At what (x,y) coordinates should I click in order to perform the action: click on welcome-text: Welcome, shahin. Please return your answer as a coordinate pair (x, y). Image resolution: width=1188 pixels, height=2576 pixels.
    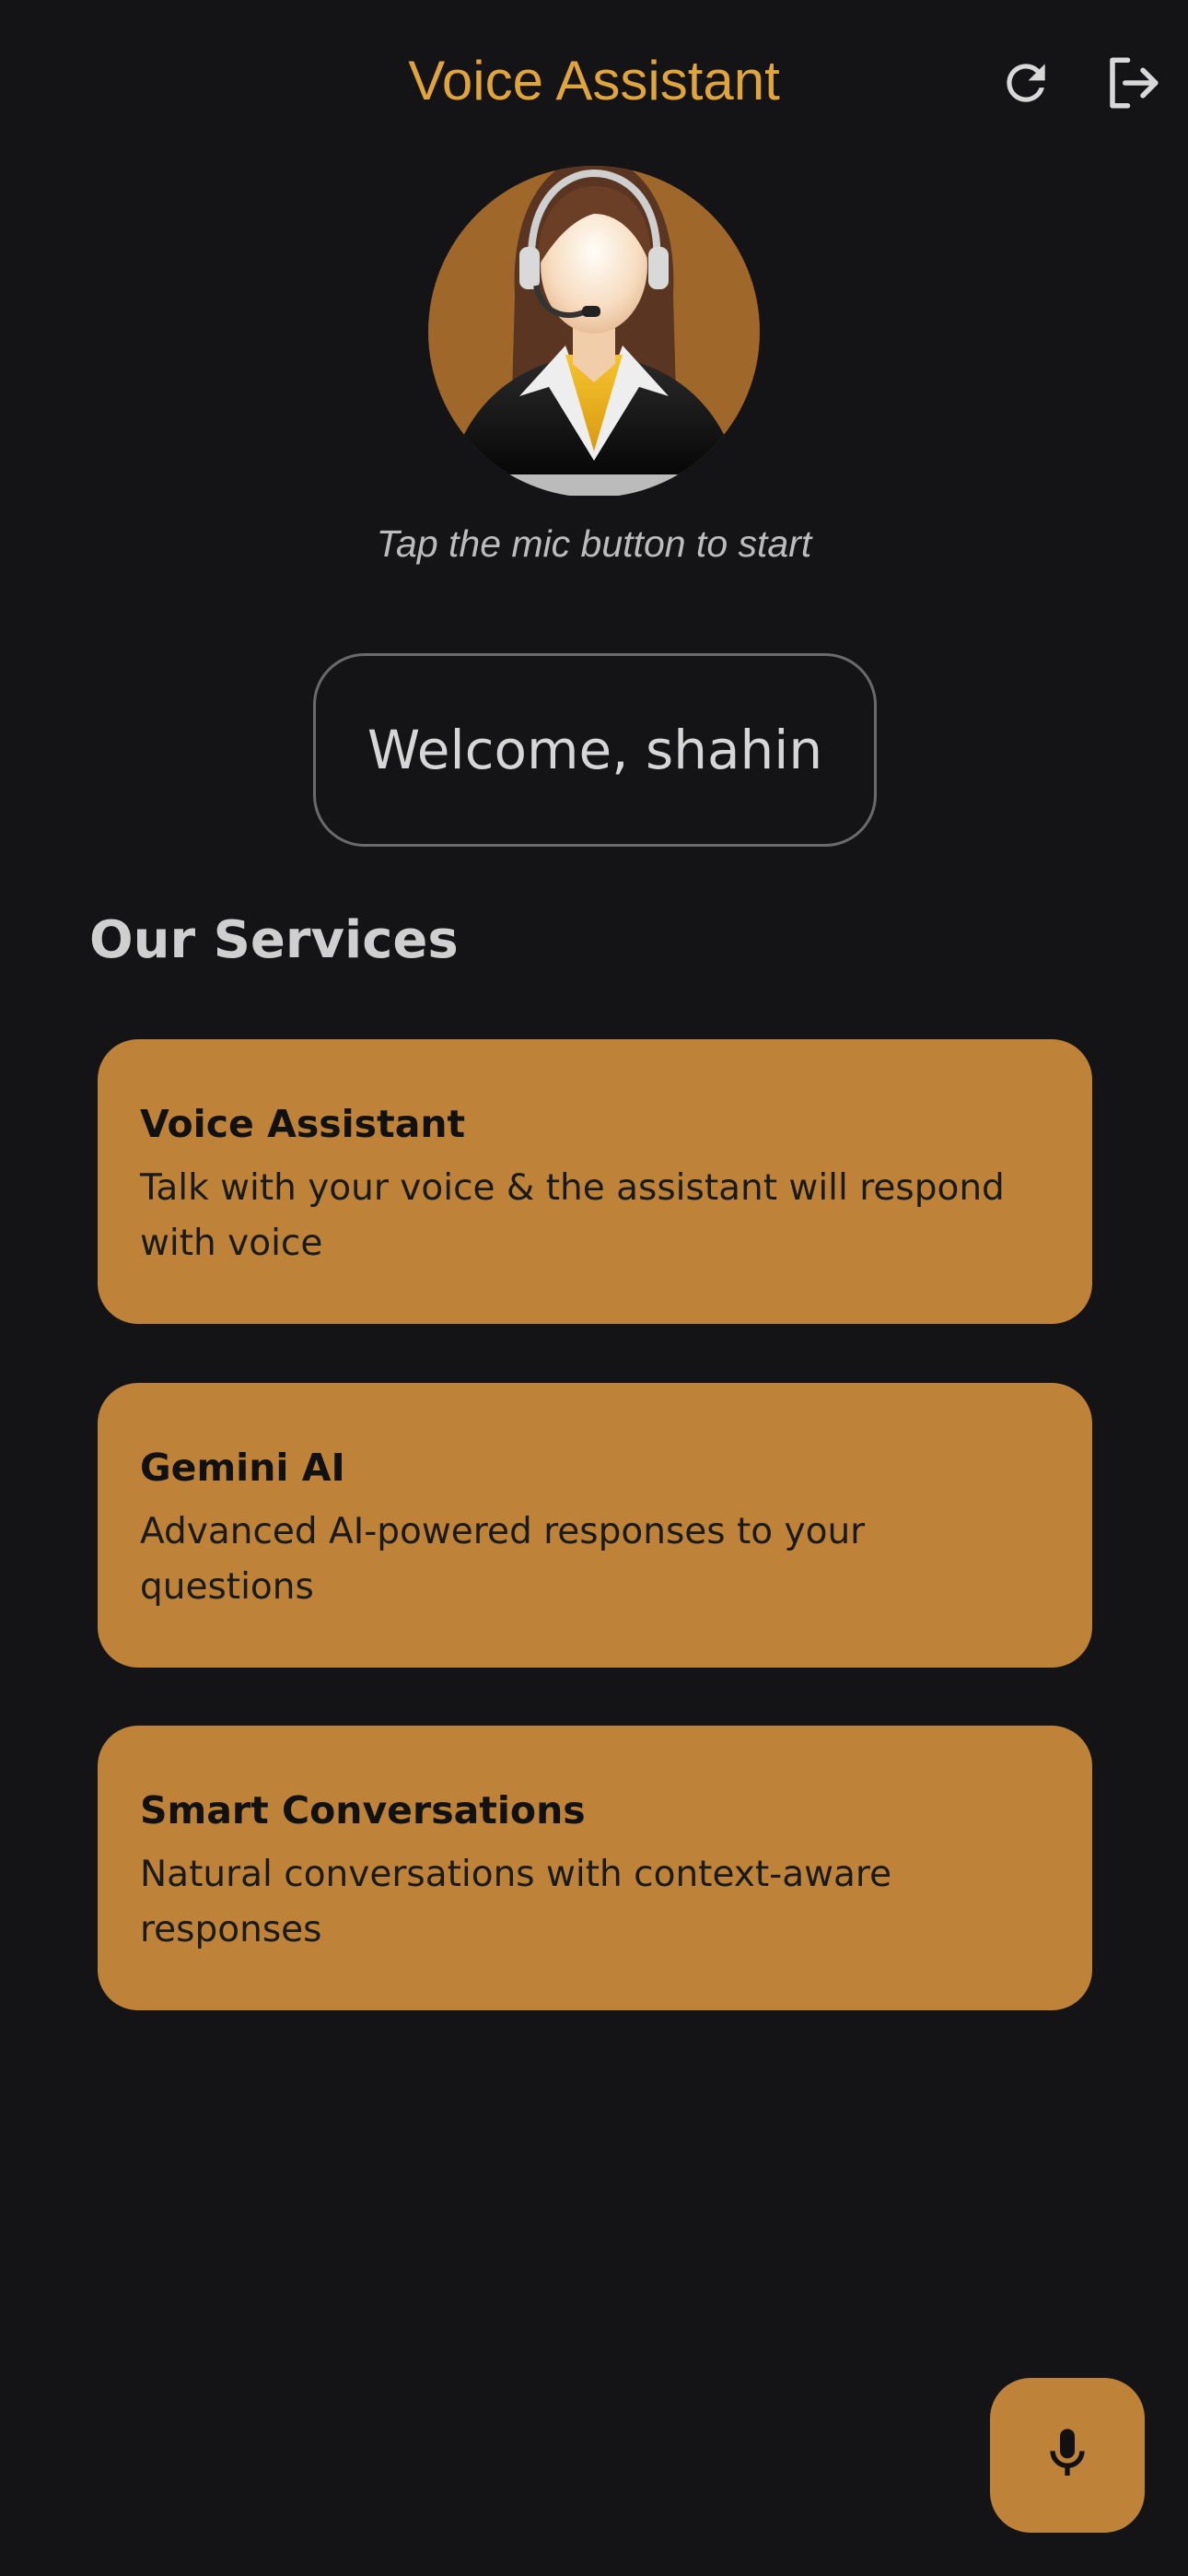
    Looking at the image, I should click on (595, 750).